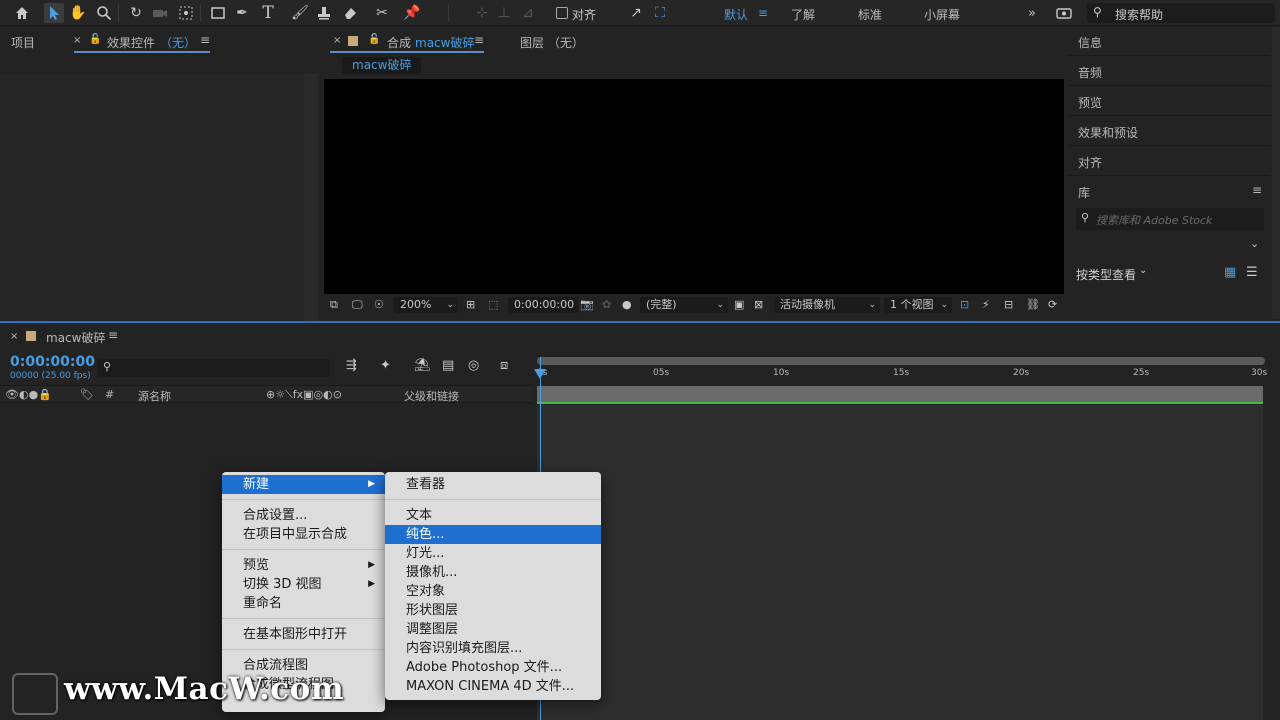 The width and height of the screenshot is (1280, 720). Describe the element at coordinates (1108, 132) in the screenshot. I see `panel-effects-presets: 效果和预设` at that location.